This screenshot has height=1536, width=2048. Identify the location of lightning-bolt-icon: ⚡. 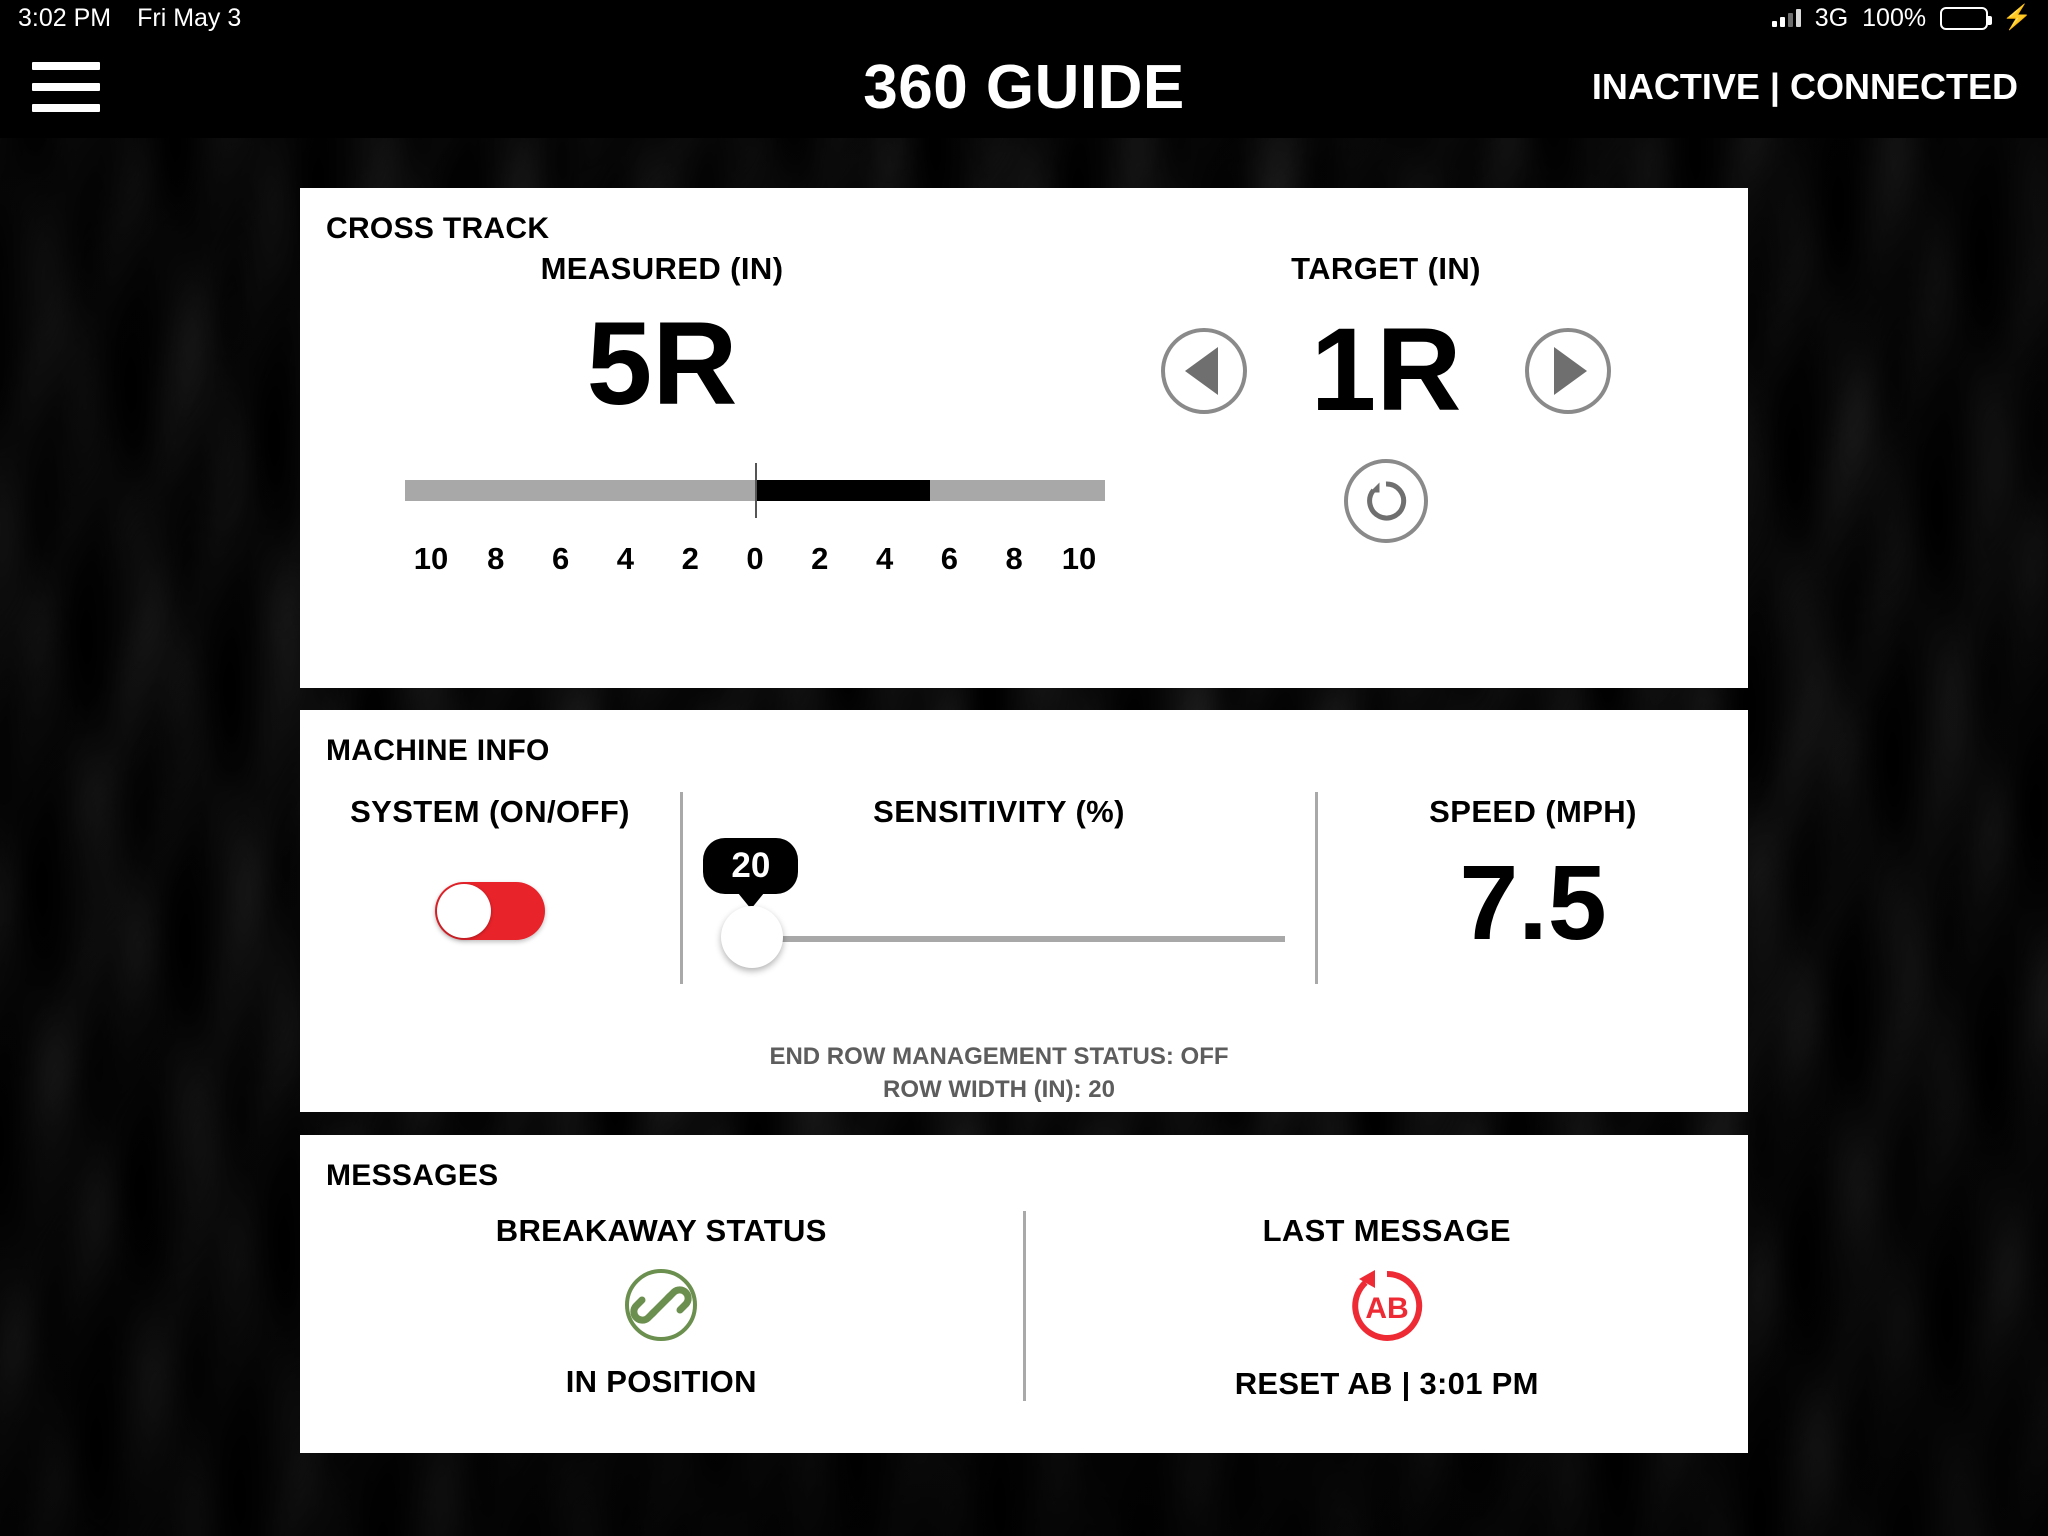
(2017, 17).